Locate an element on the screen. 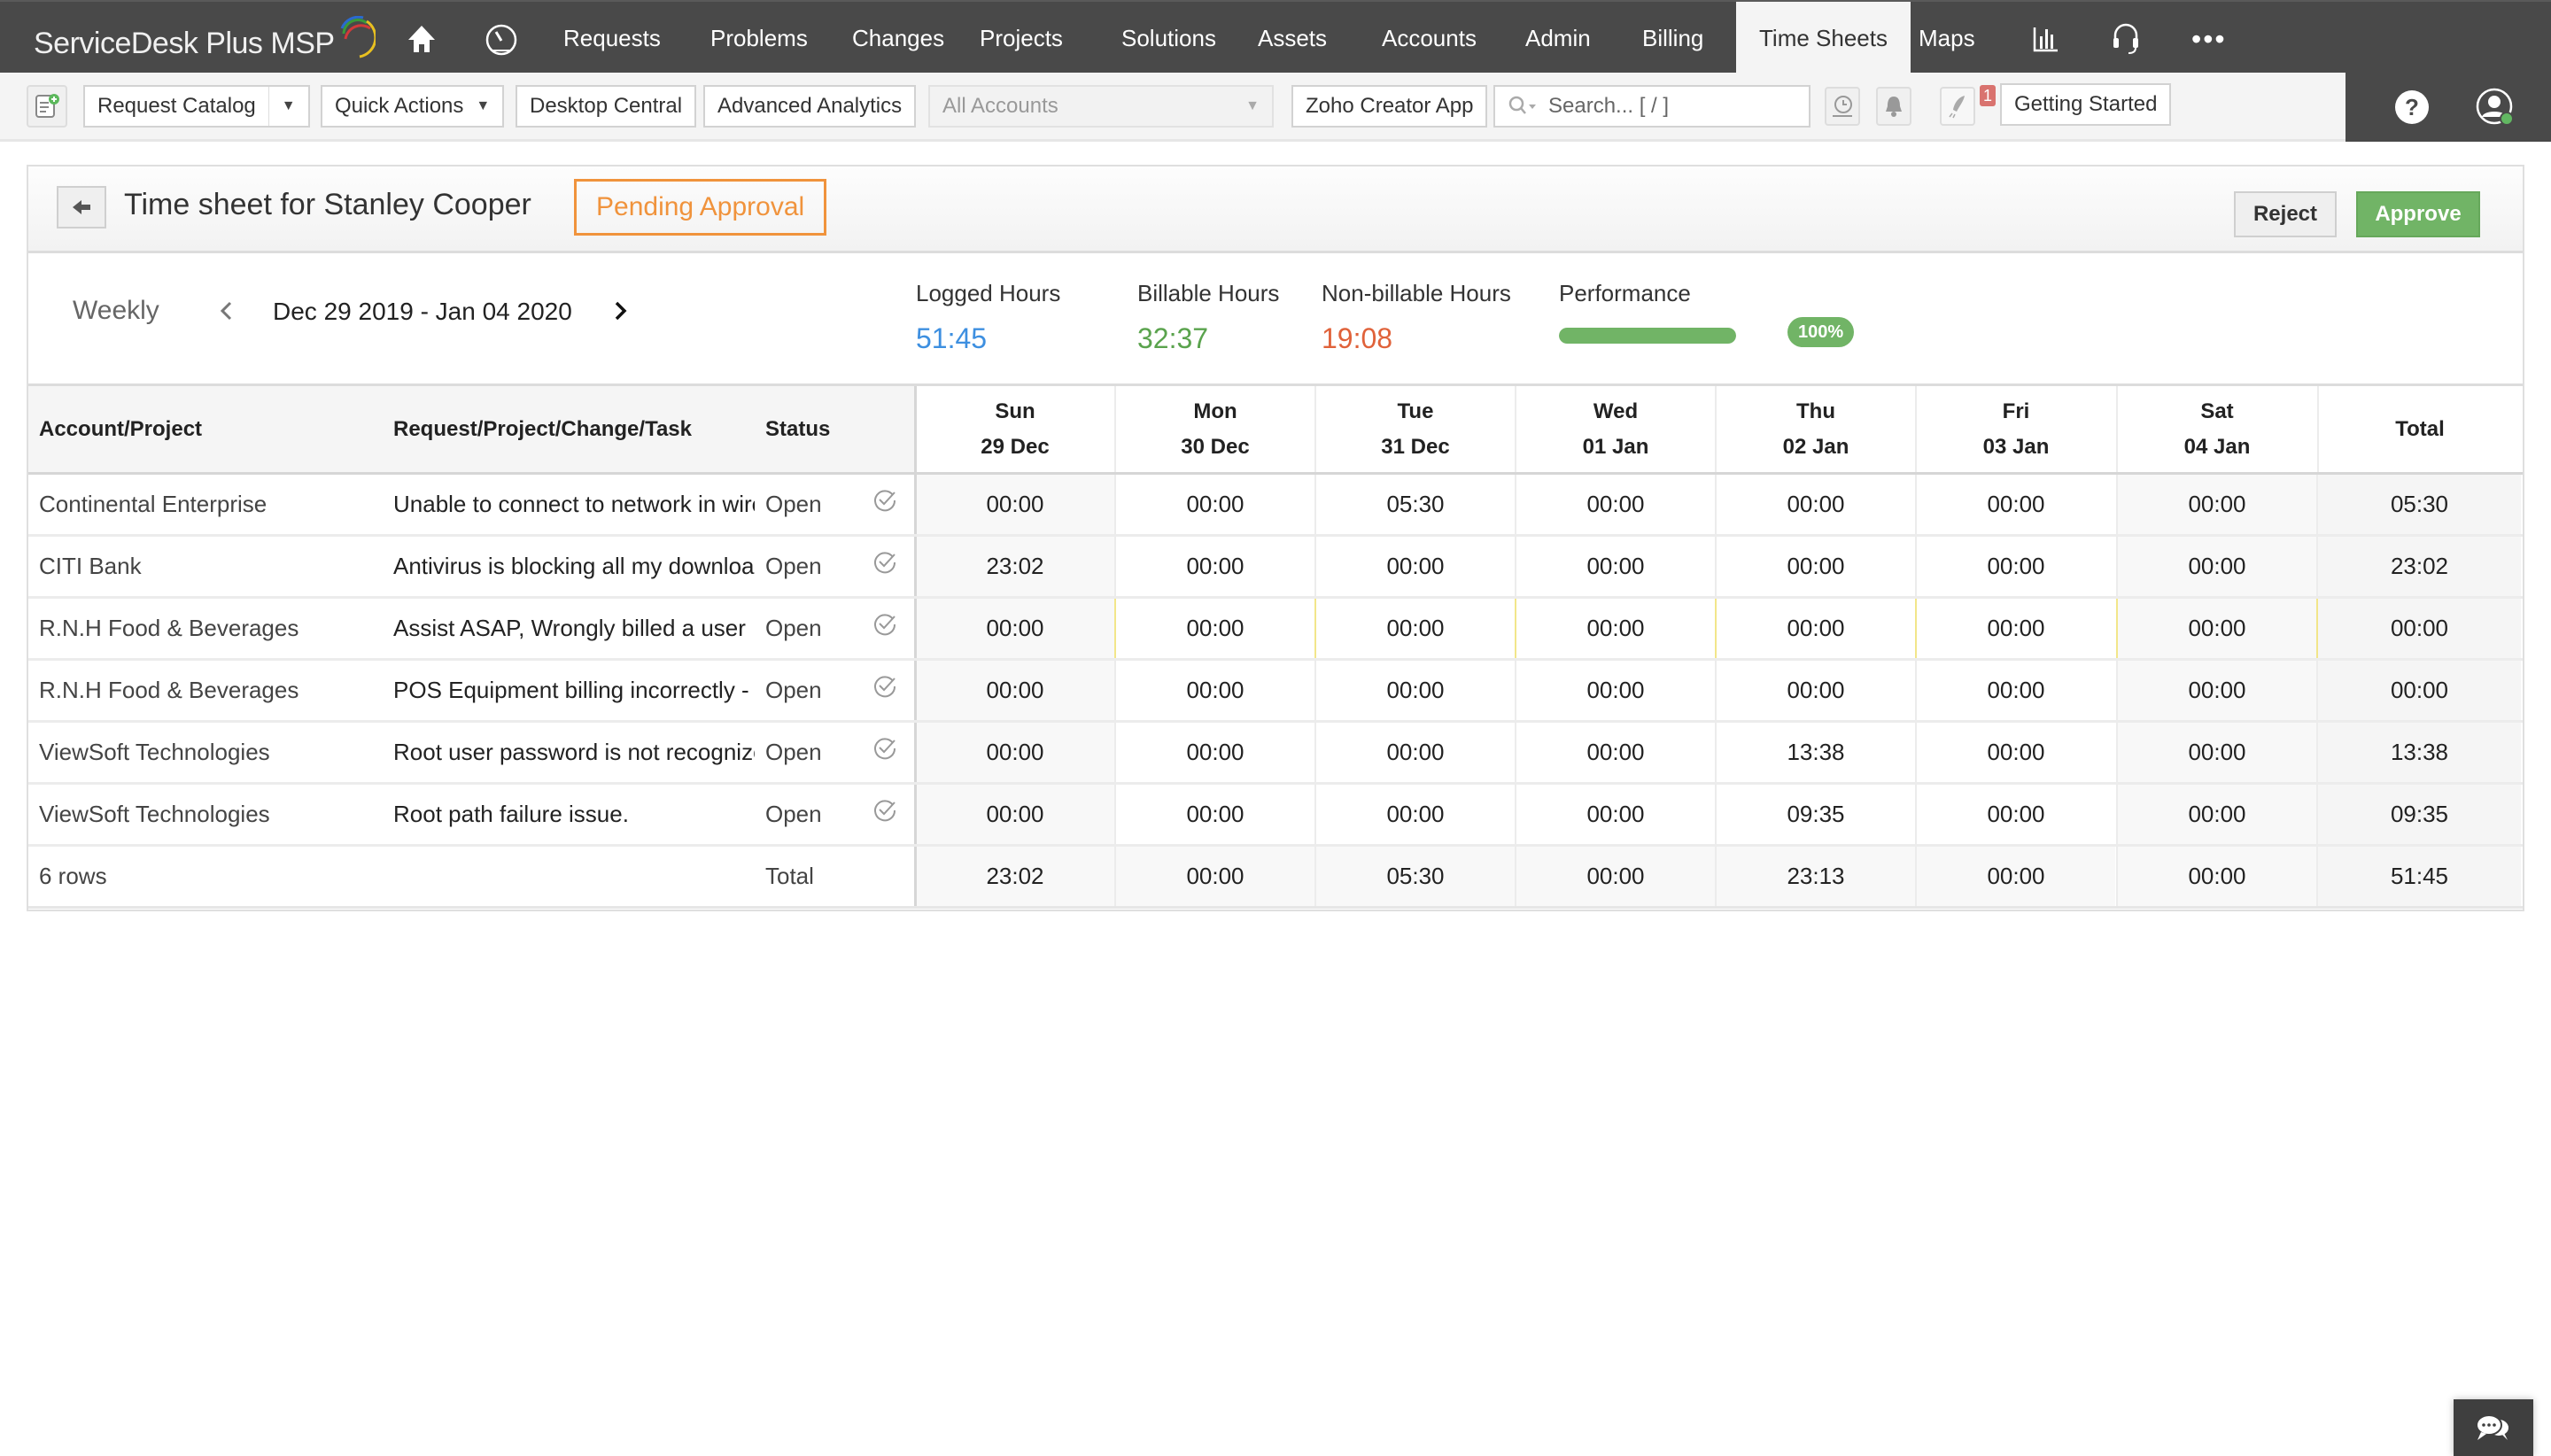 The height and width of the screenshot is (1456, 2551). bell-icon is located at coordinates (1894, 106).